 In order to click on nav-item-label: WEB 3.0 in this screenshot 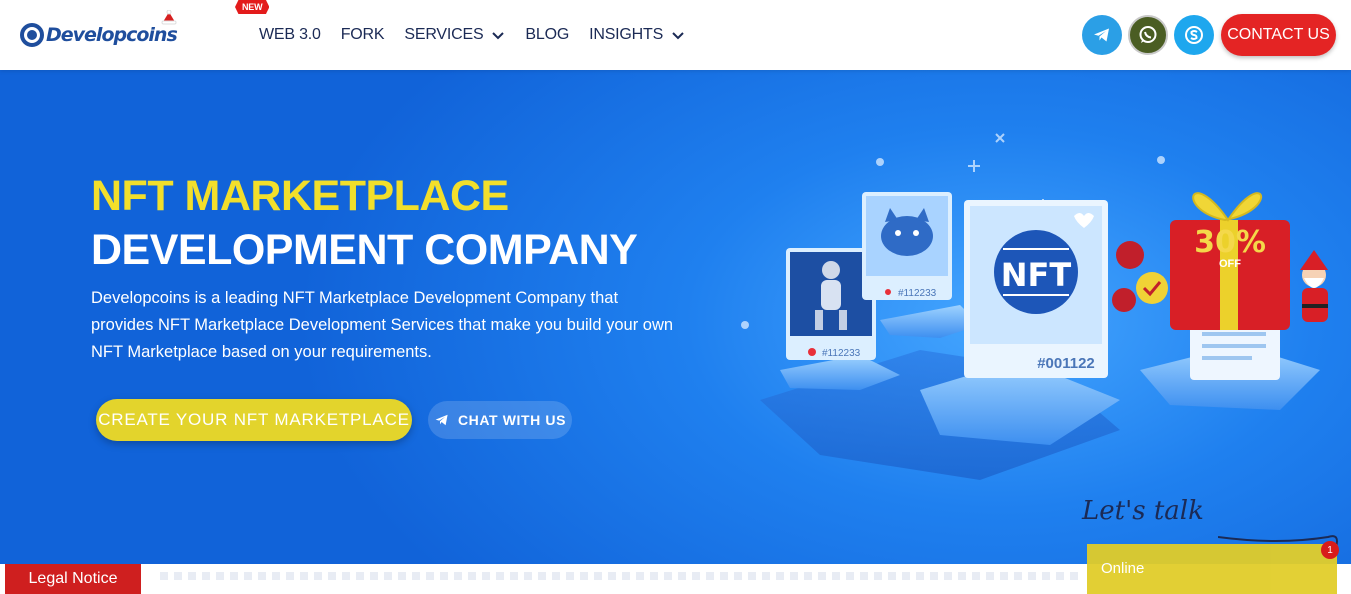, I will do `click(290, 34)`.